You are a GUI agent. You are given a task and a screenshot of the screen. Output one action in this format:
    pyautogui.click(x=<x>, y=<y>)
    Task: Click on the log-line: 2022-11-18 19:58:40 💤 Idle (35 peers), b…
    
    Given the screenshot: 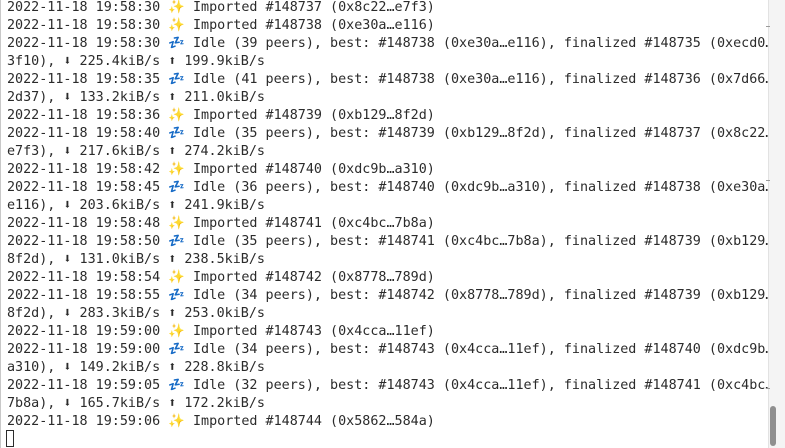 What is the action you would take?
    pyautogui.click(x=388, y=133)
    